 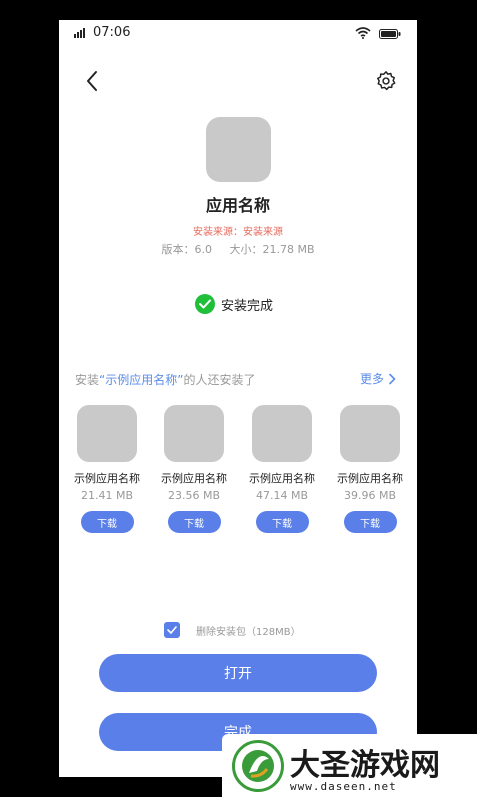 I want to click on status-bar: 07:06, so click(x=238, y=34).